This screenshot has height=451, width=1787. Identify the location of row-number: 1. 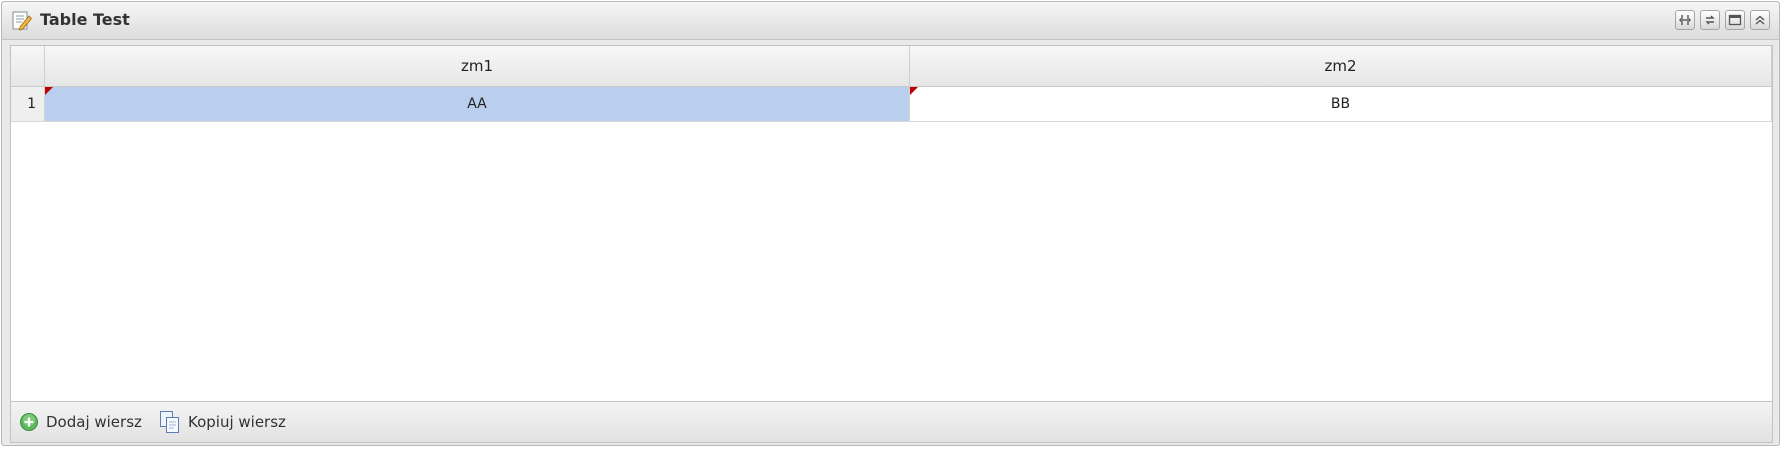
(28, 104).